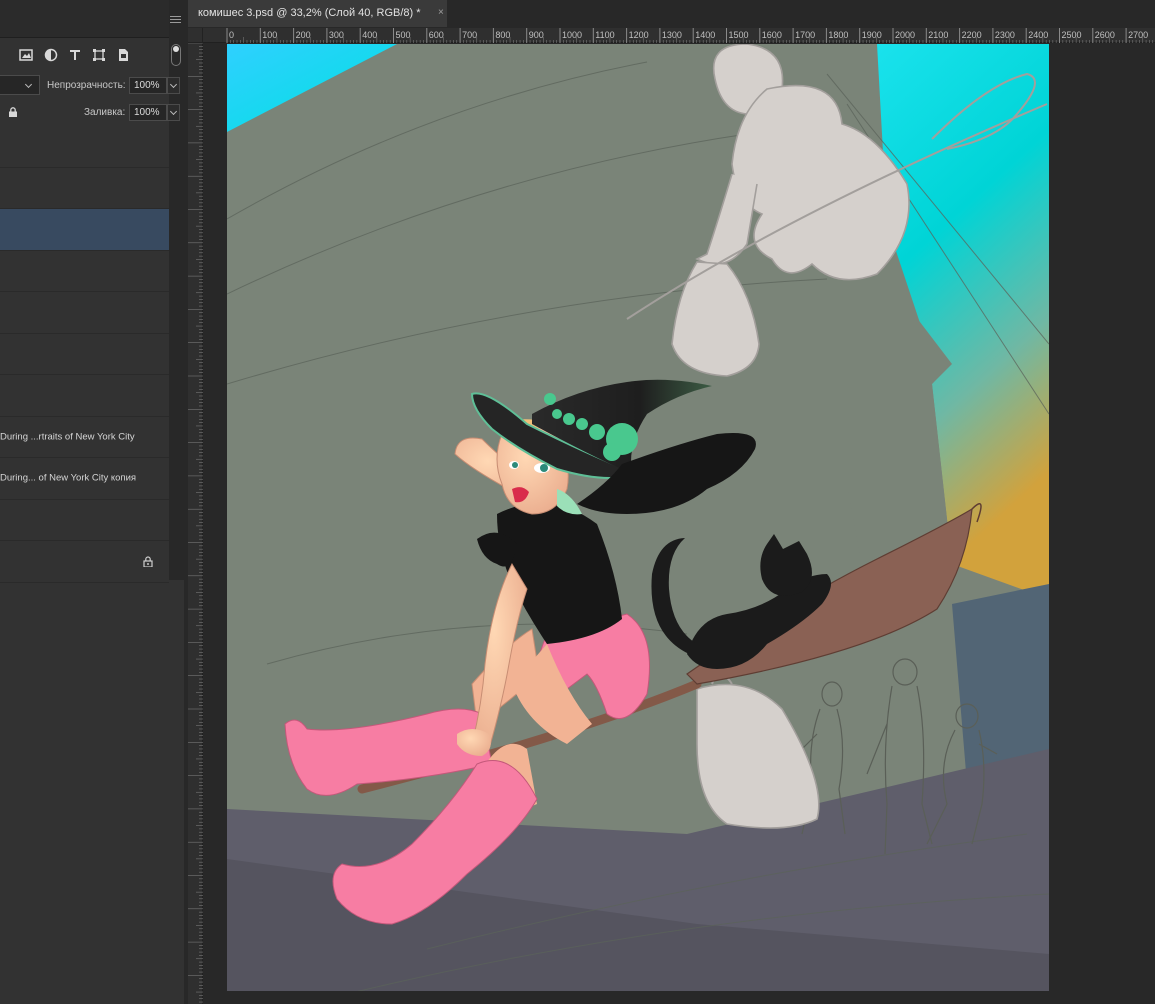  Describe the element at coordinates (269, 35) in the screenshot. I see `ruler-label: 100` at that location.